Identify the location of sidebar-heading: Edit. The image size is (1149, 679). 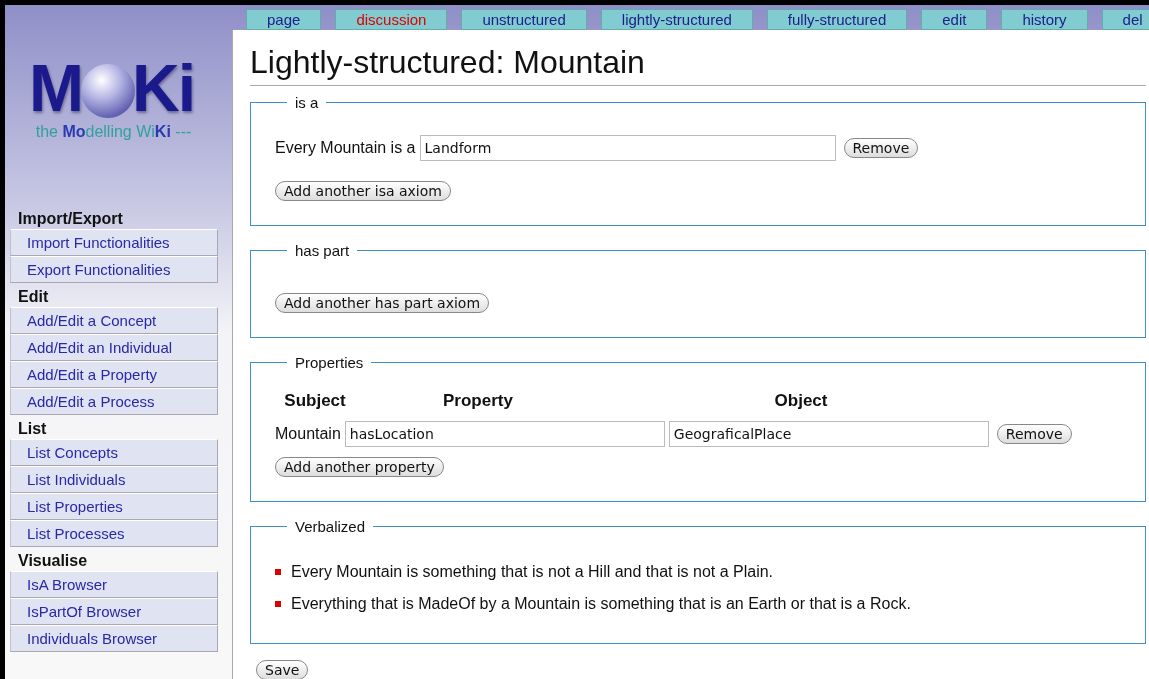
(33, 297).